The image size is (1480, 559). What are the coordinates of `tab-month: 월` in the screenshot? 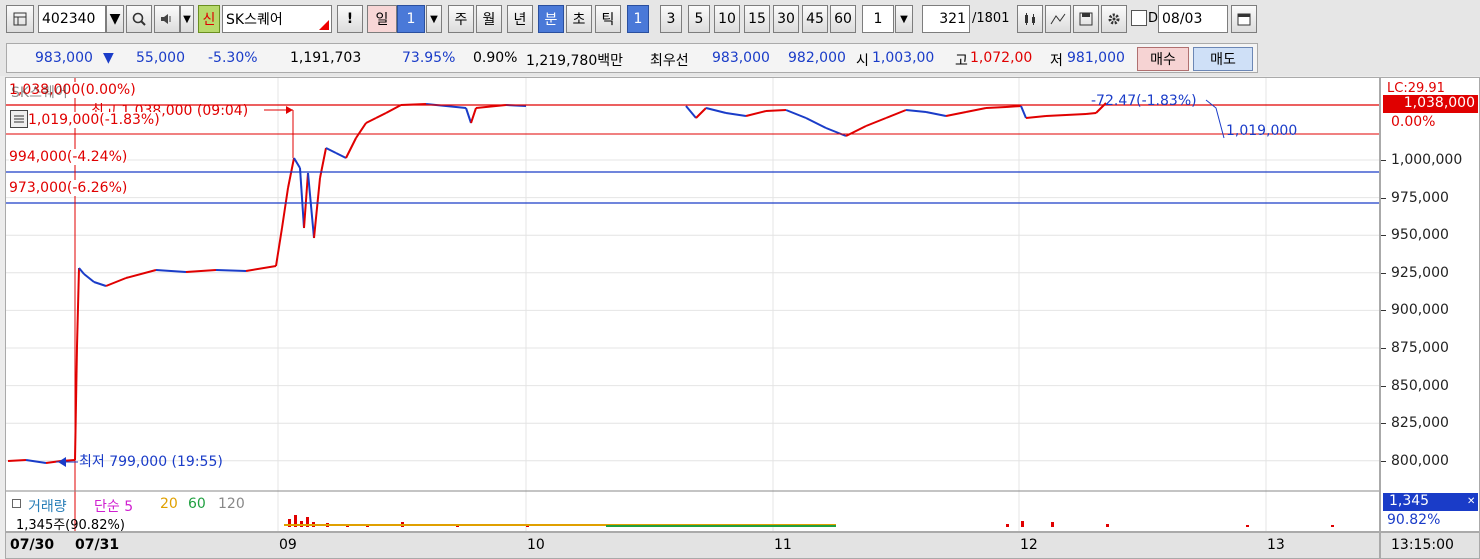 It's located at (489, 19).